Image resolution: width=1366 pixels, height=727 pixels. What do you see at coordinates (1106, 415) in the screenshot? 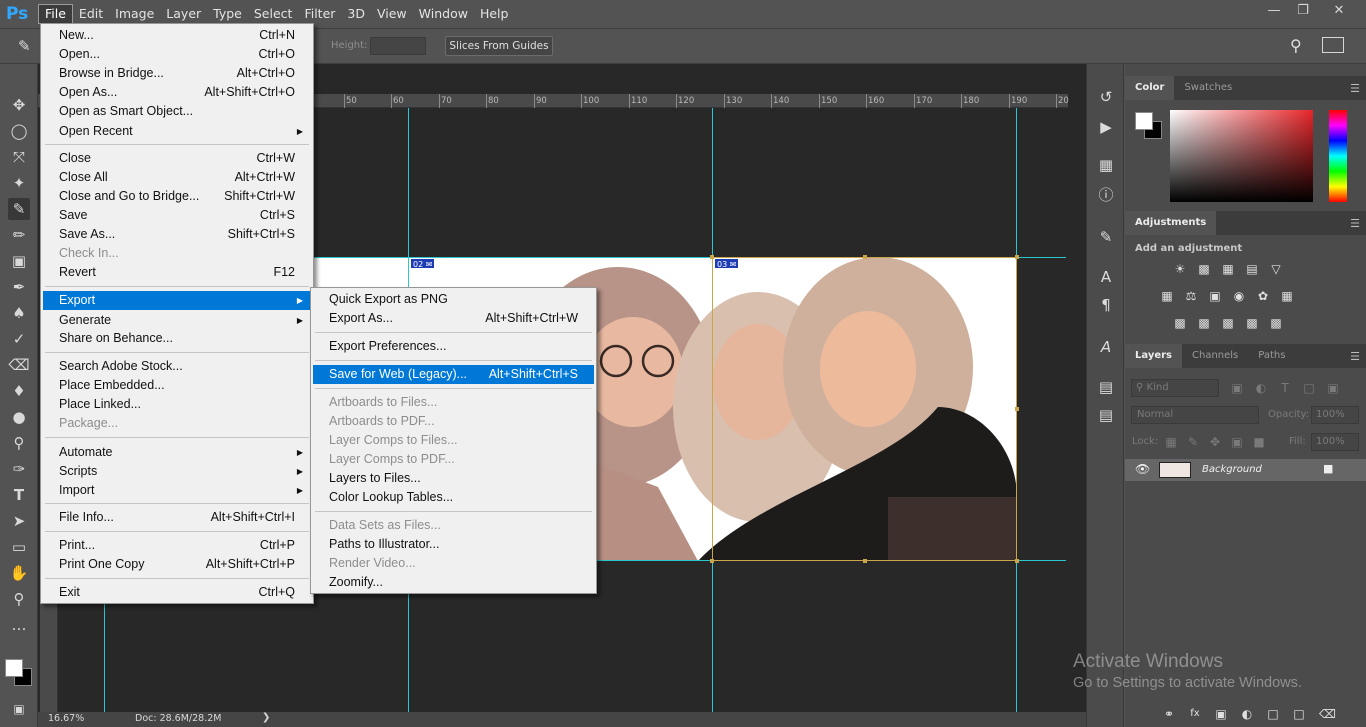
I see `notes-icon: ▤` at bounding box center [1106, 415].